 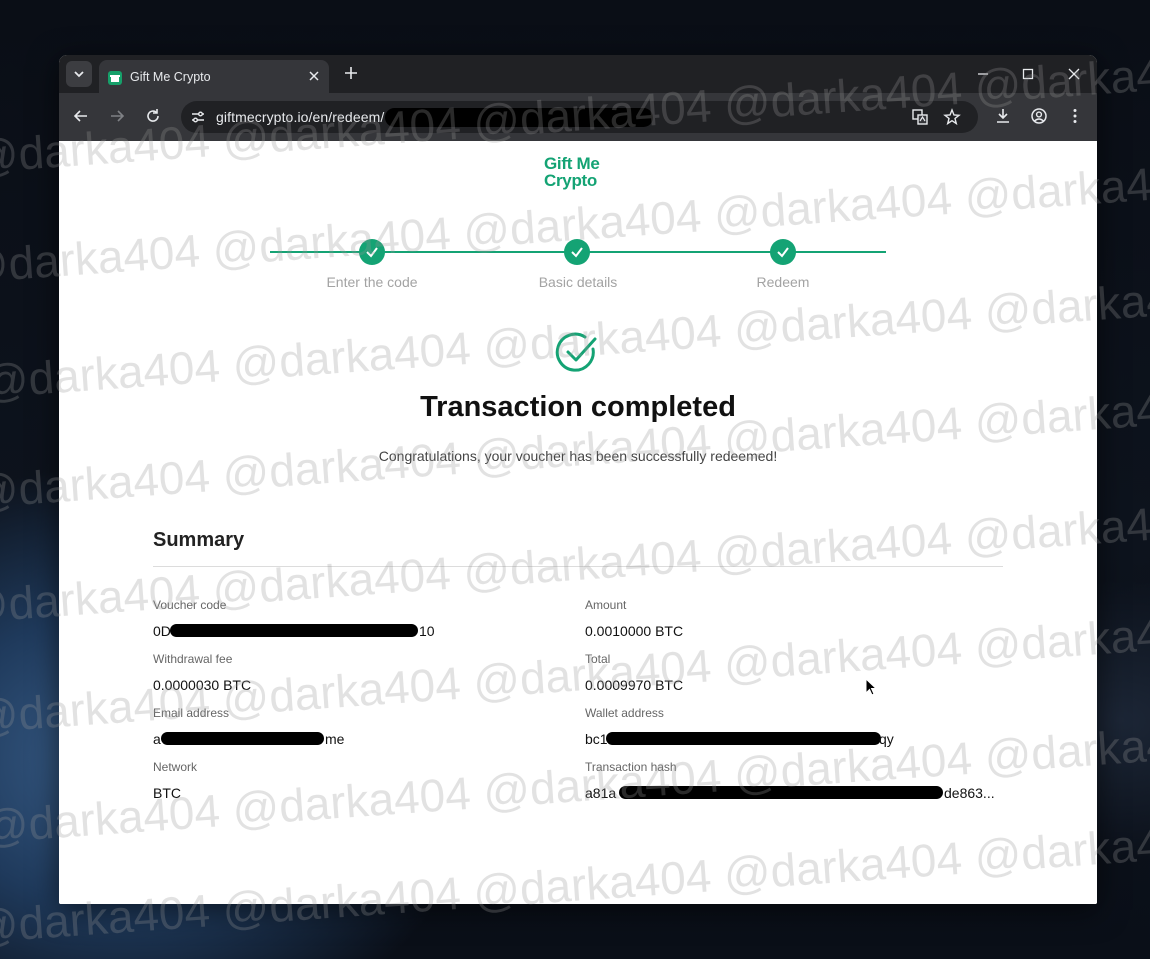 I want to click on gift-favicon-icon, so click(x=115, y=78).